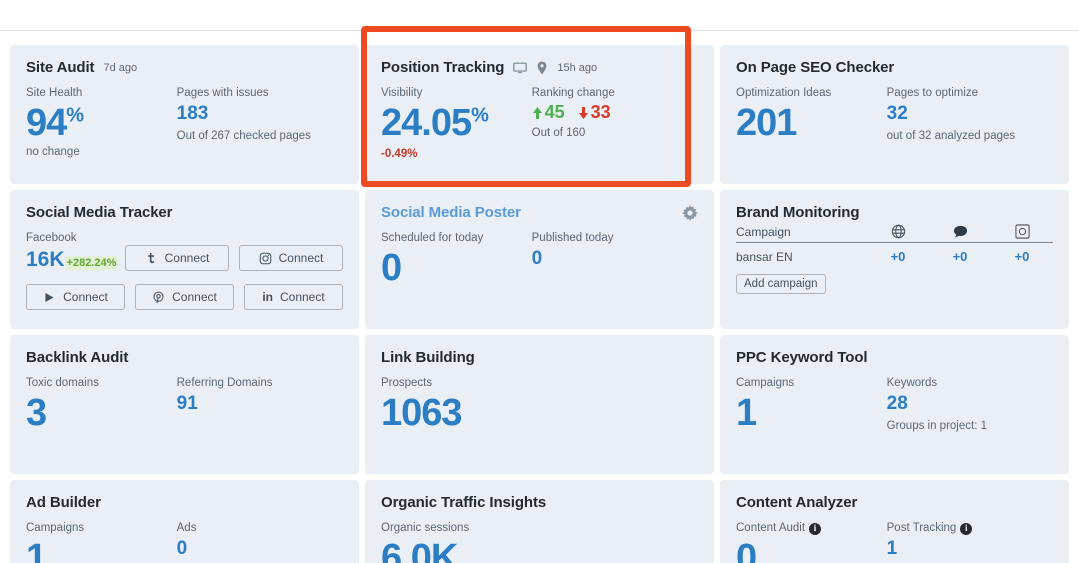 This screenshot has height=563, width=1079. What do you see at coordinates (539, 542) in the screenshot?
I see `card-metrics: Organic sessions 6.0K` at bounding box center [539, 542].